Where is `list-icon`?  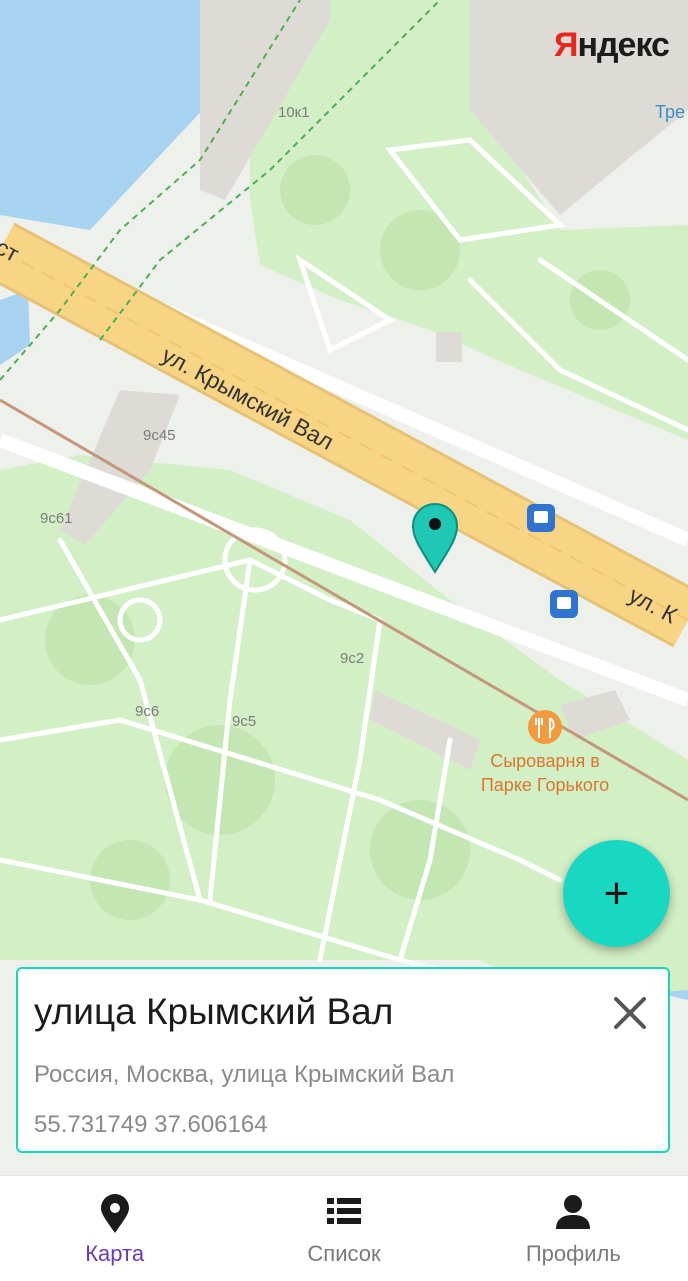
list-icon is located at coordinates (343, 1211).